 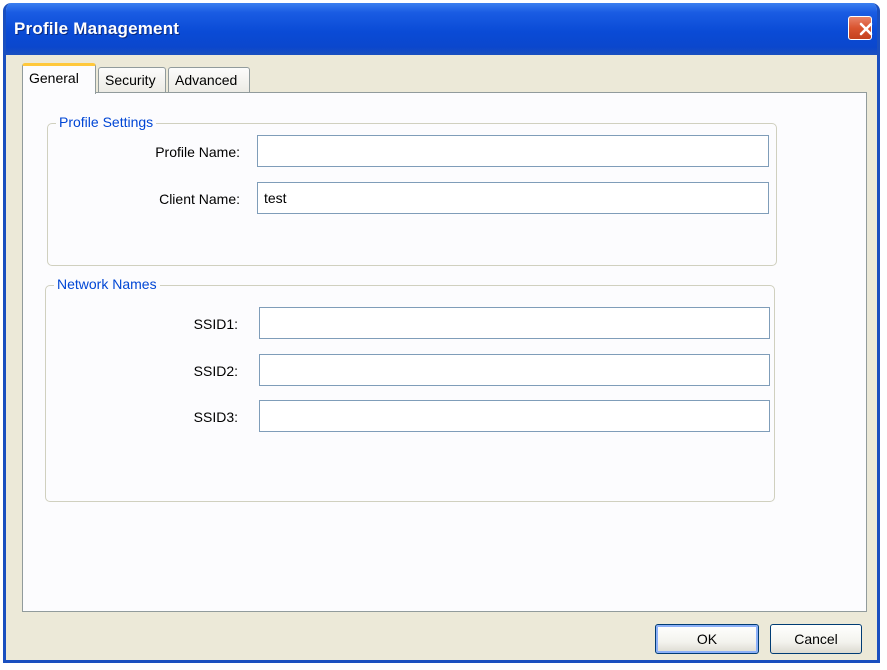 What do you see at coordinates (54, 78) in the screenshot?
I see `tab-general-label: General` at bounding box center [54, 78].